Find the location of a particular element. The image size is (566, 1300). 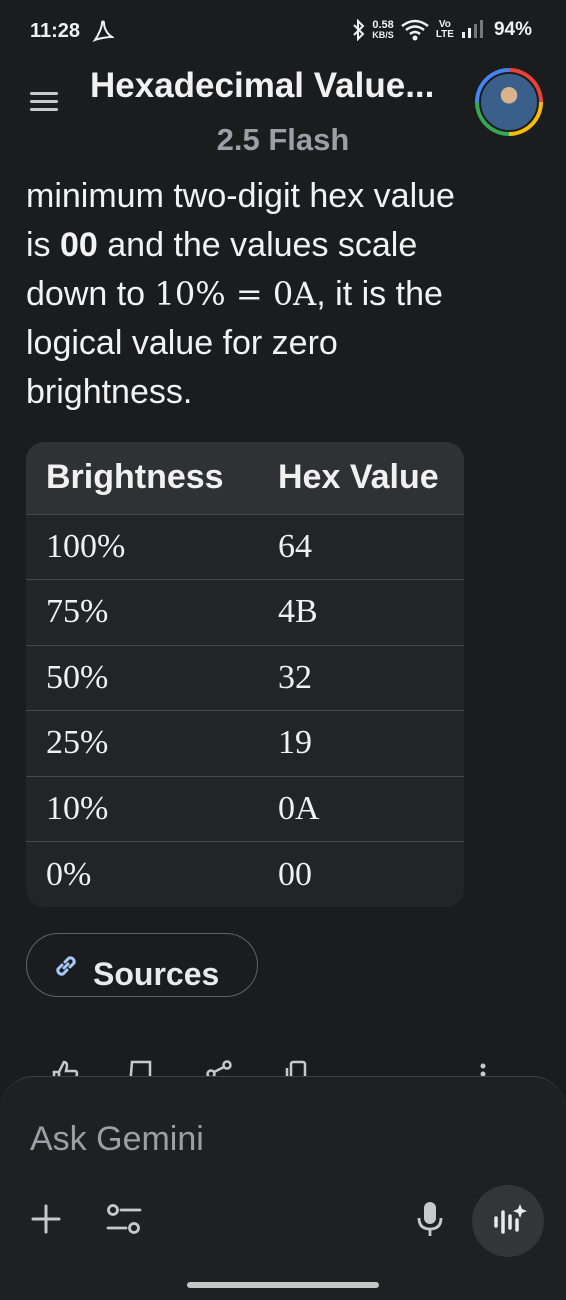

tools-icon is located at coordinates (124, 1219).